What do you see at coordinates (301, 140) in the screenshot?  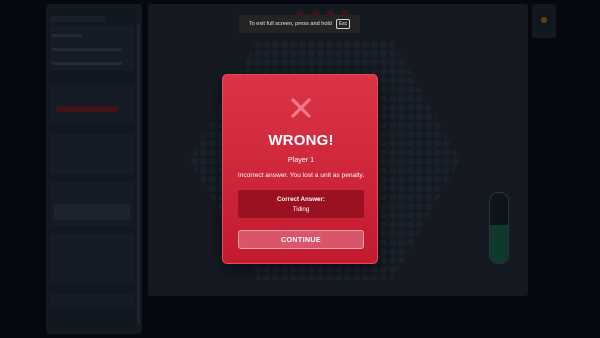 I see `modal-title: WRONG!` at bounding box center [301, 140].